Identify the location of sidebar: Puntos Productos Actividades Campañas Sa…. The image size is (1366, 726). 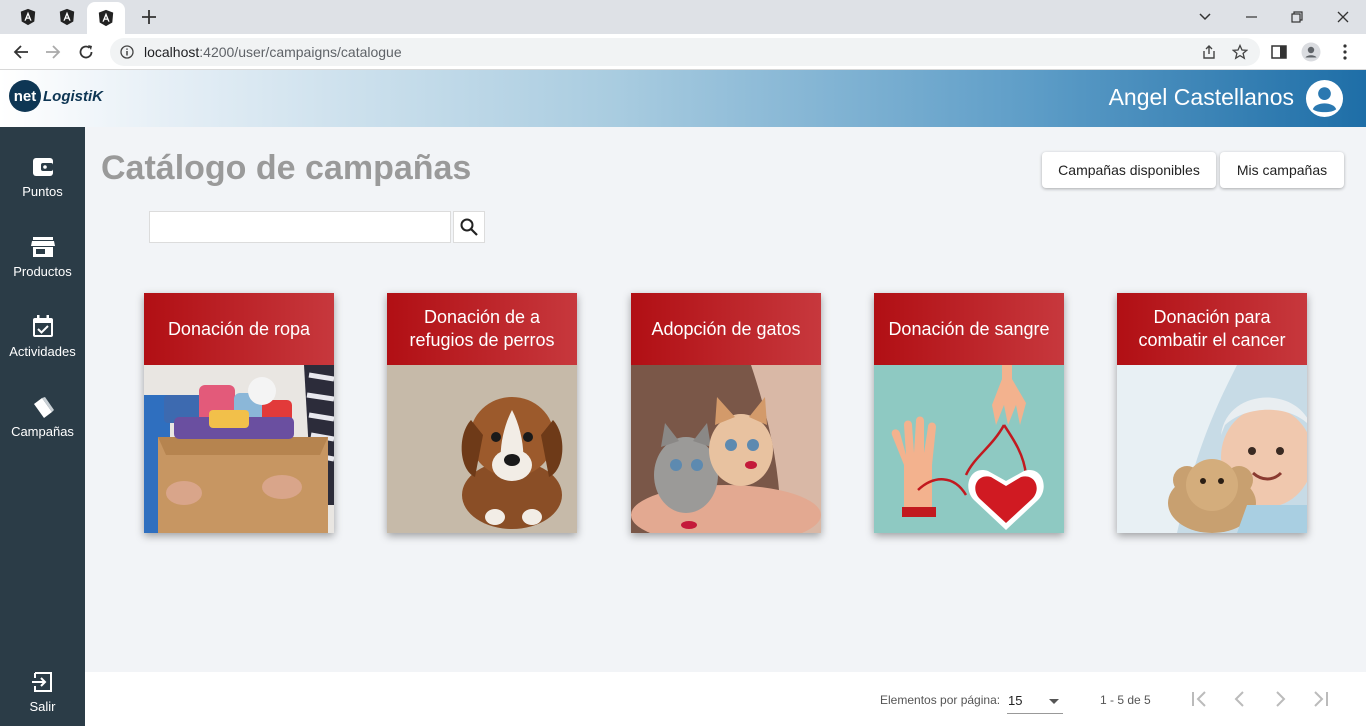
(42, 426).